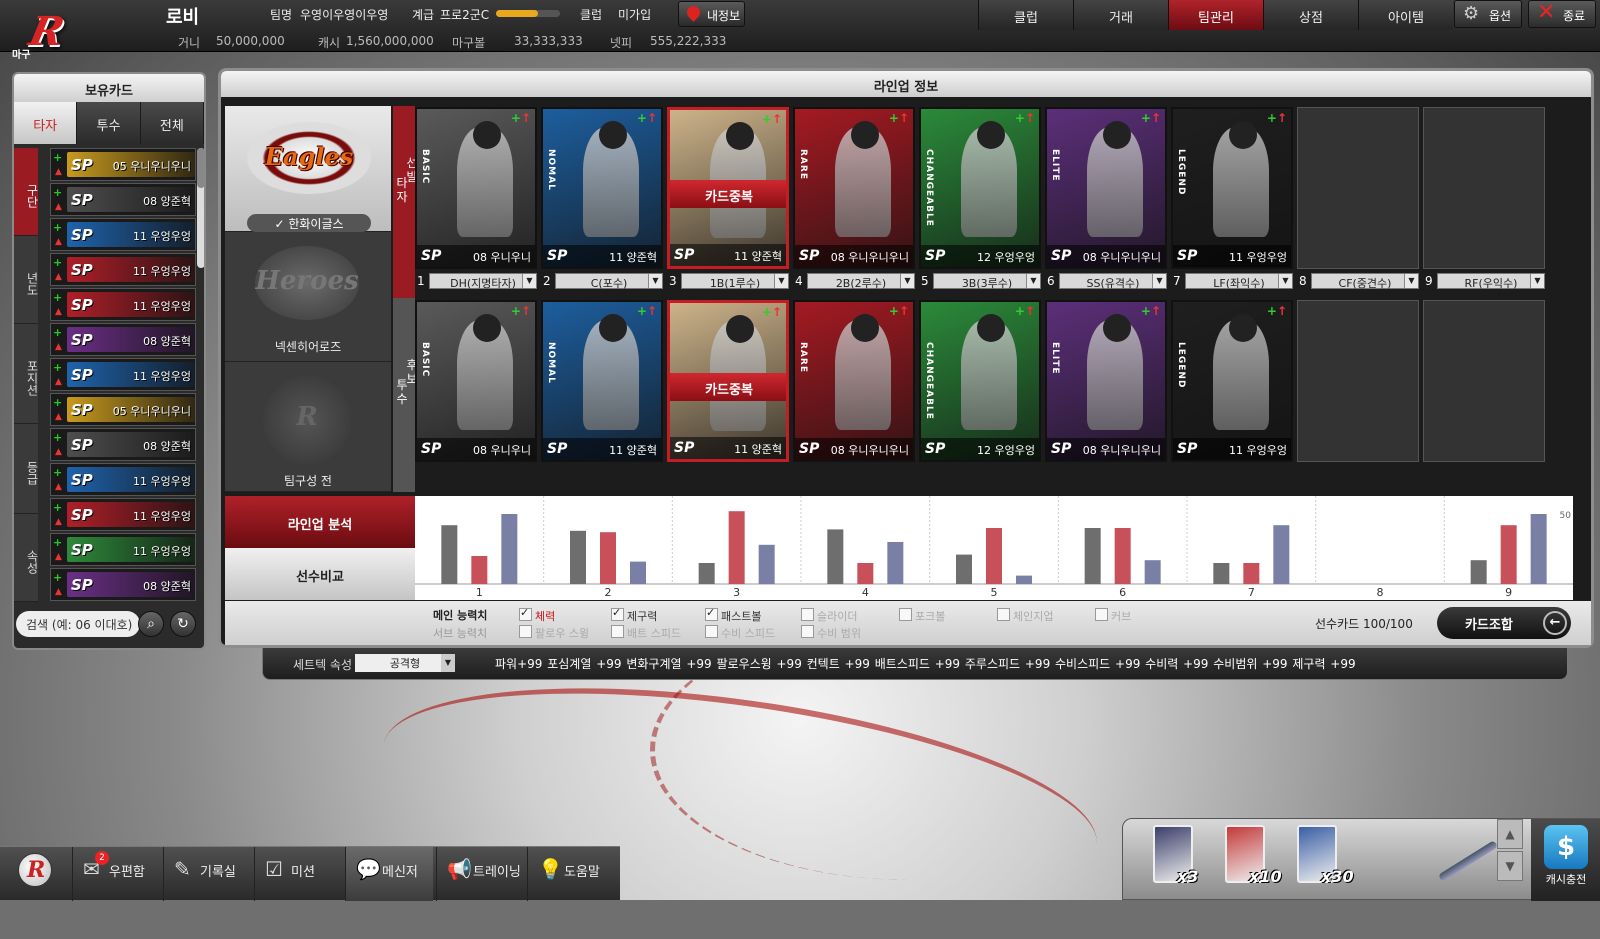 The width and height of the screenshot is (1600, 939). I want to click on main-stat-checkbox: 포크볼, so click(922, 616).